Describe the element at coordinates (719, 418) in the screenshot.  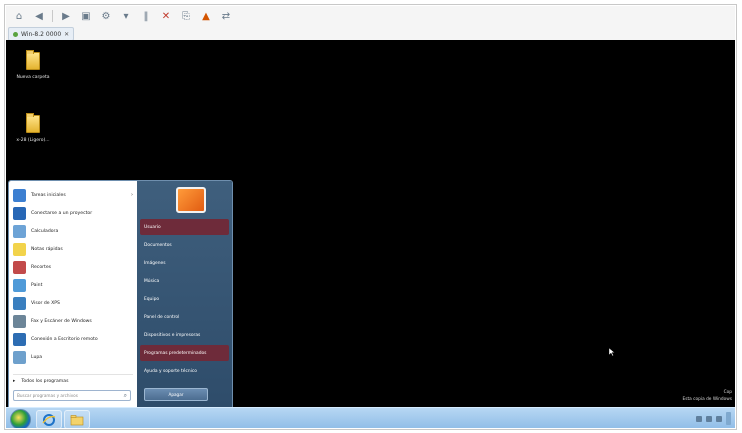
I see `tray-volume-icon` at that location.